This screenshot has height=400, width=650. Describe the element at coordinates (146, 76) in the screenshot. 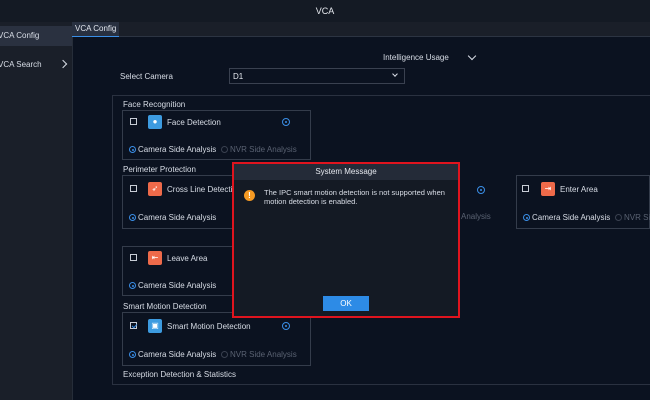

I see `select-camera-label: Select Camera` at that location.